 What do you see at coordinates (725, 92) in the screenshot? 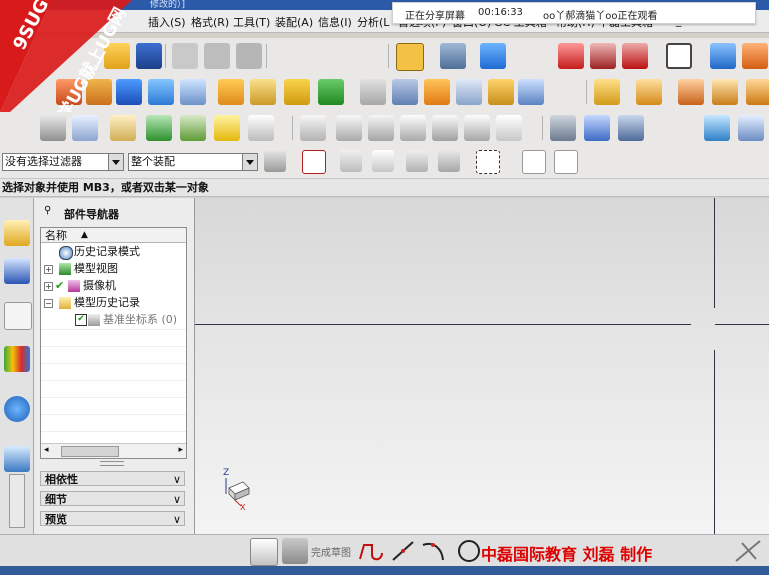
I see `scale-body-icon` at bounding box center [725, 92].